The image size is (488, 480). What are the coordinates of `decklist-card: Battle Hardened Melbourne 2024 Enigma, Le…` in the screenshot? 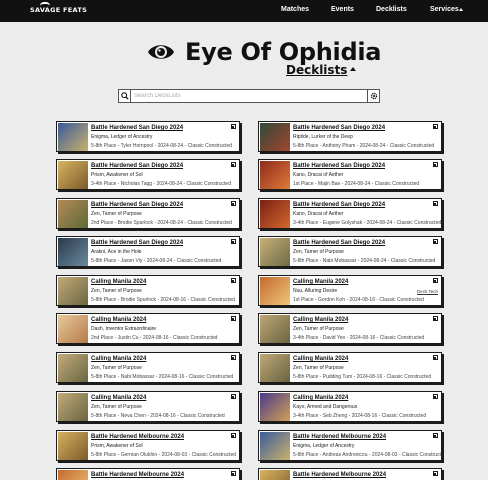 It's located at (350, 445).